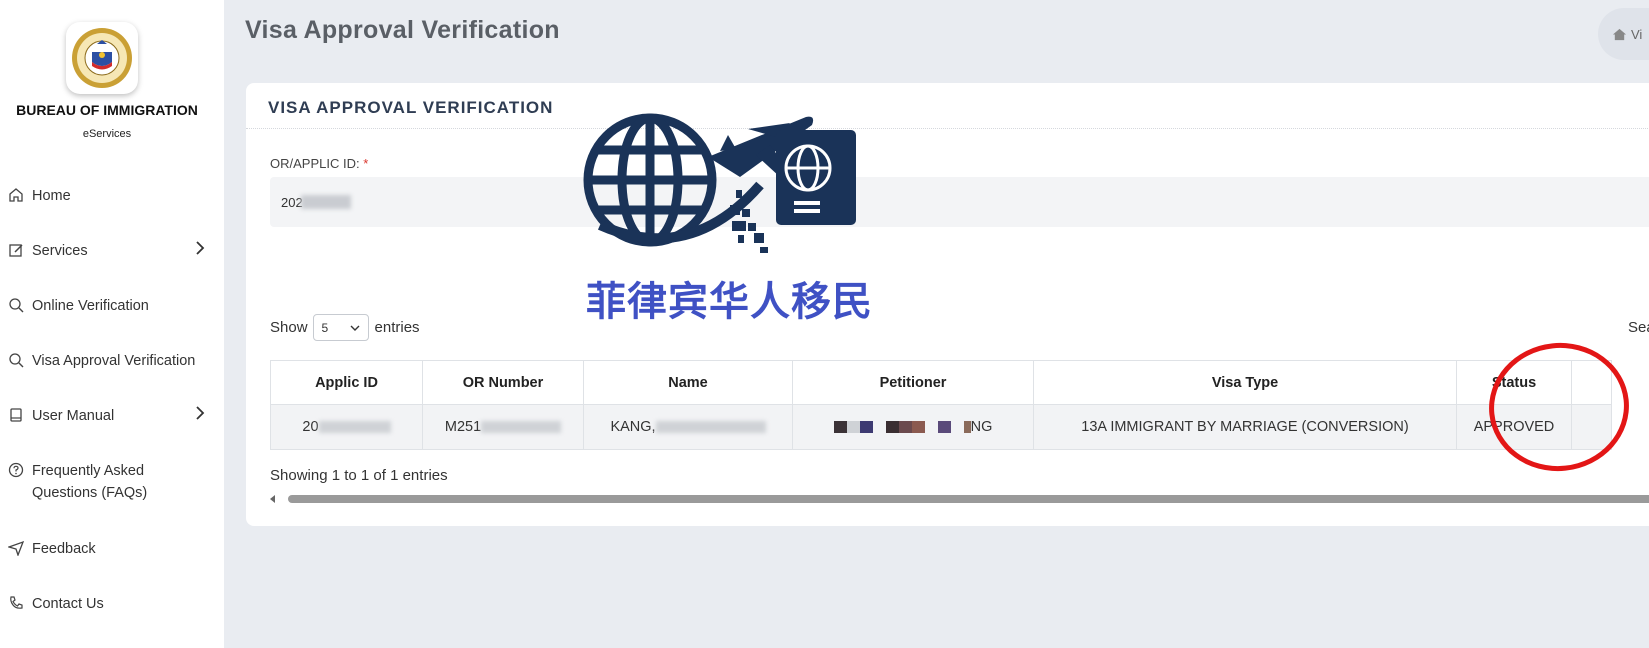 The width and height of the screenshot is (1649, 648). I want to click on page-size-value: 5, so click(325, 327).